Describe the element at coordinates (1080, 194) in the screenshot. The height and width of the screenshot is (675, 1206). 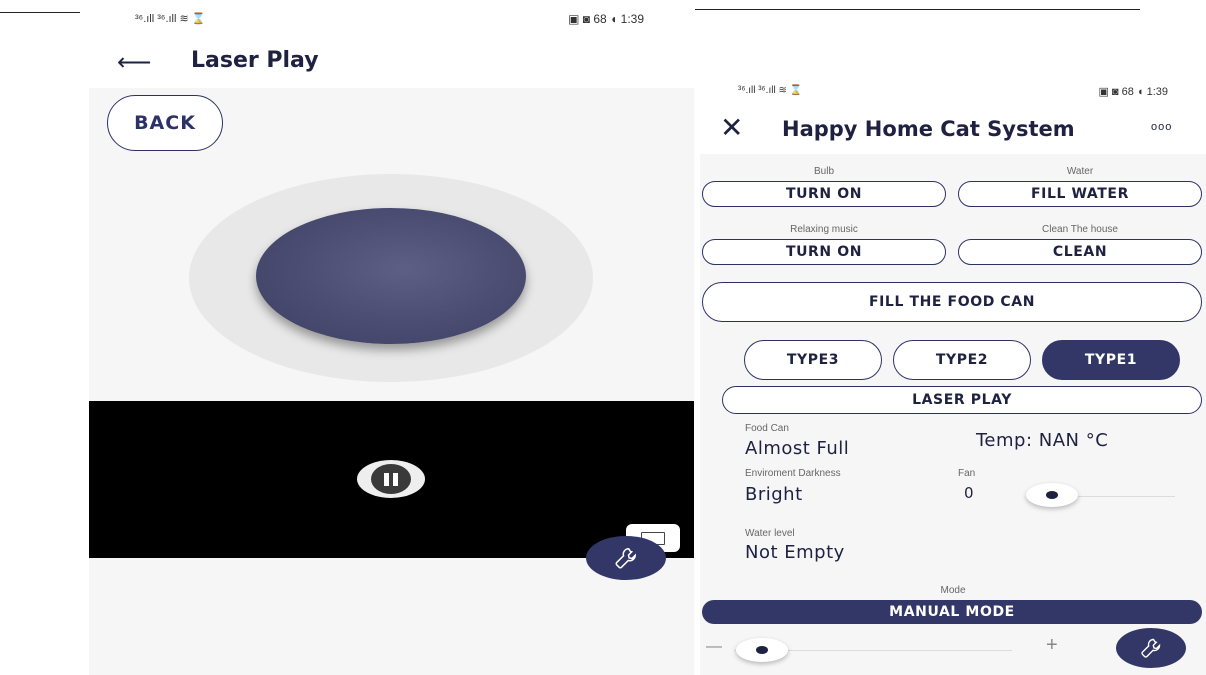
I see `fill-water-button: FILL WATER` at that location.